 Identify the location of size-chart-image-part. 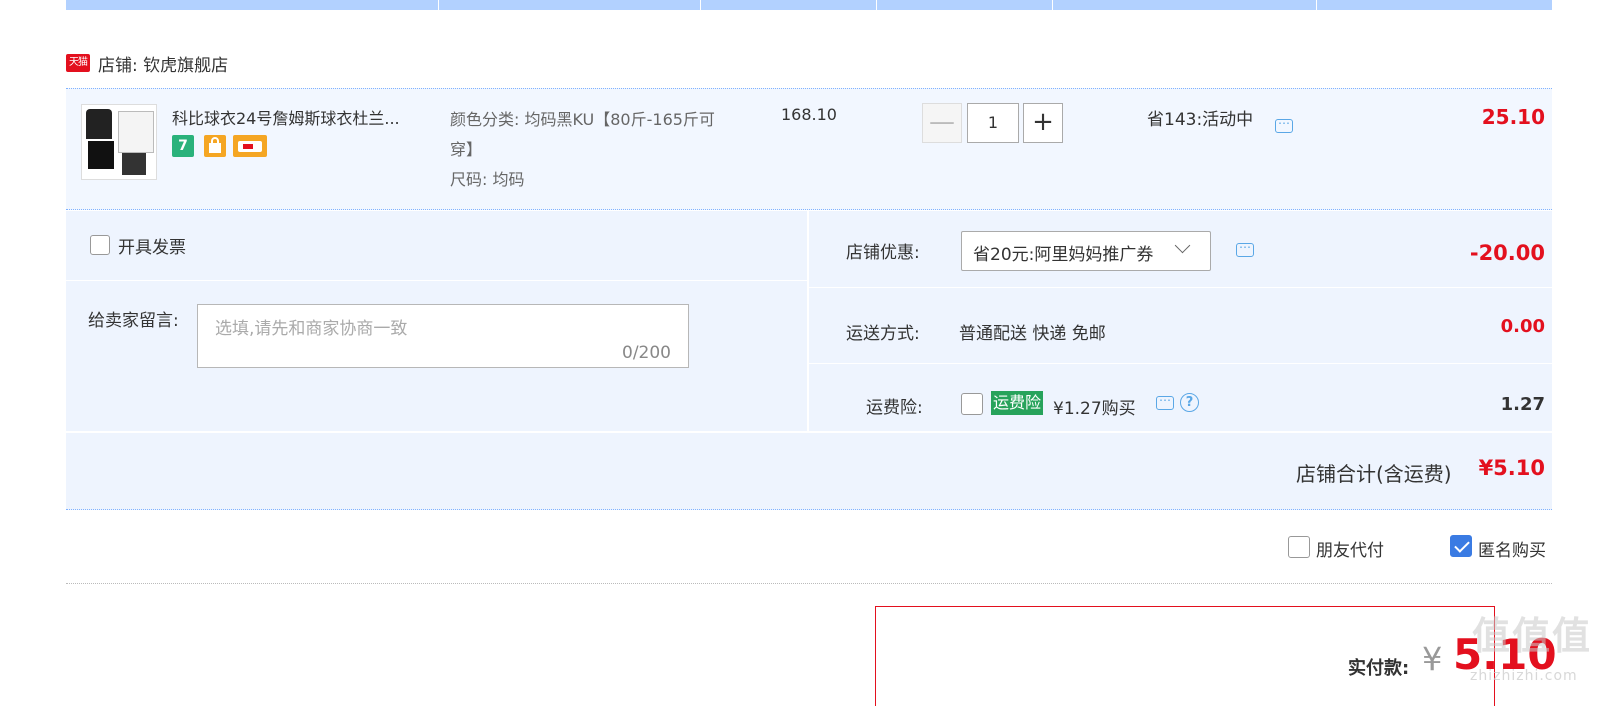
(136, 132).